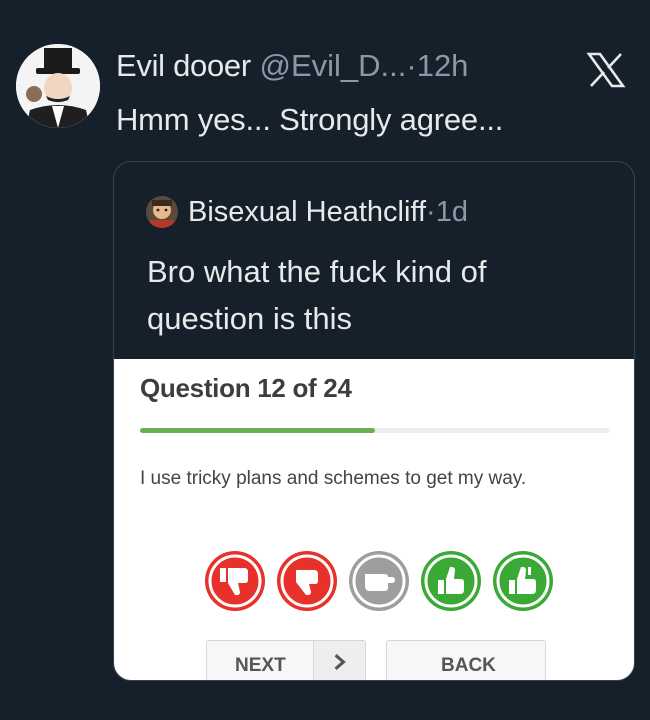  What do you see at coordinates (183, 65) in the screenshot?
I see `author-name: Evil dooer` at bounding box center [183, 65].